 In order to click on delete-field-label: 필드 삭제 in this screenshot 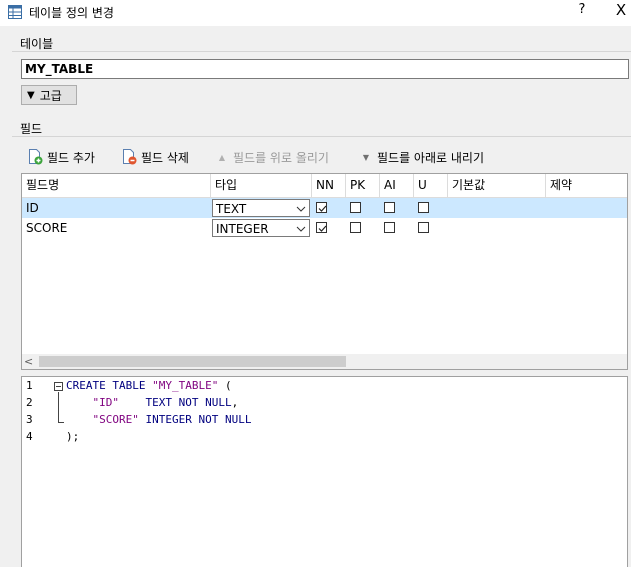, I will do `click(165, 157)`.